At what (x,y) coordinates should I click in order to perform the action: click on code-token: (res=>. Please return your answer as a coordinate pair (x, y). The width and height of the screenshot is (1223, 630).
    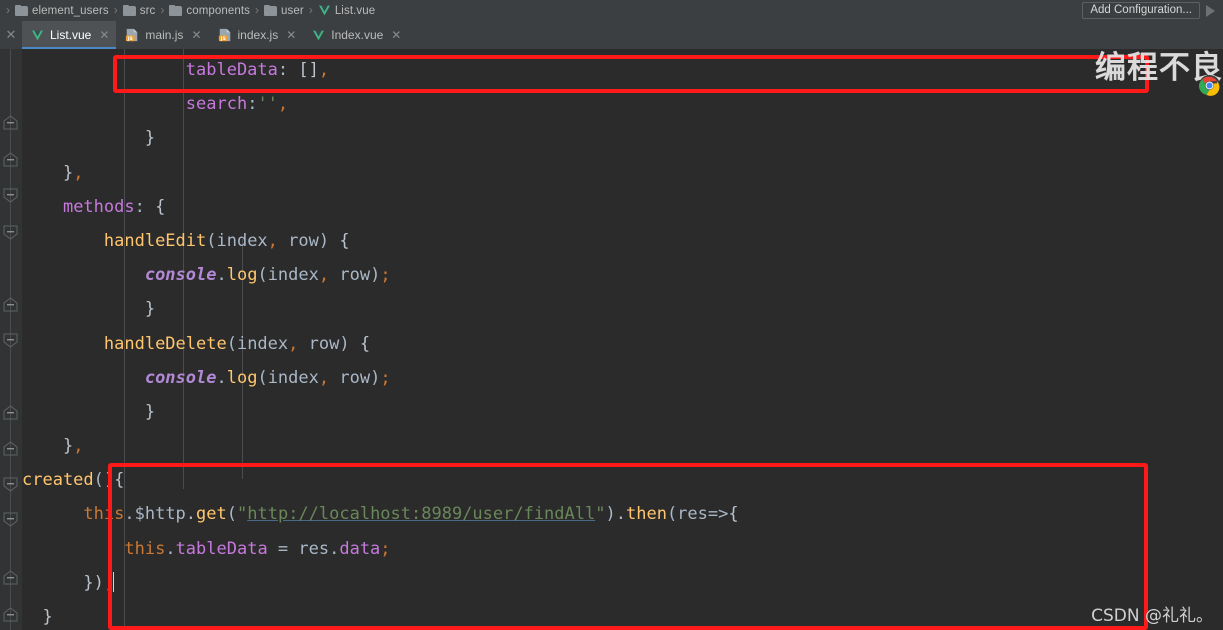
    Looking at the image, I should click on (697, 514).